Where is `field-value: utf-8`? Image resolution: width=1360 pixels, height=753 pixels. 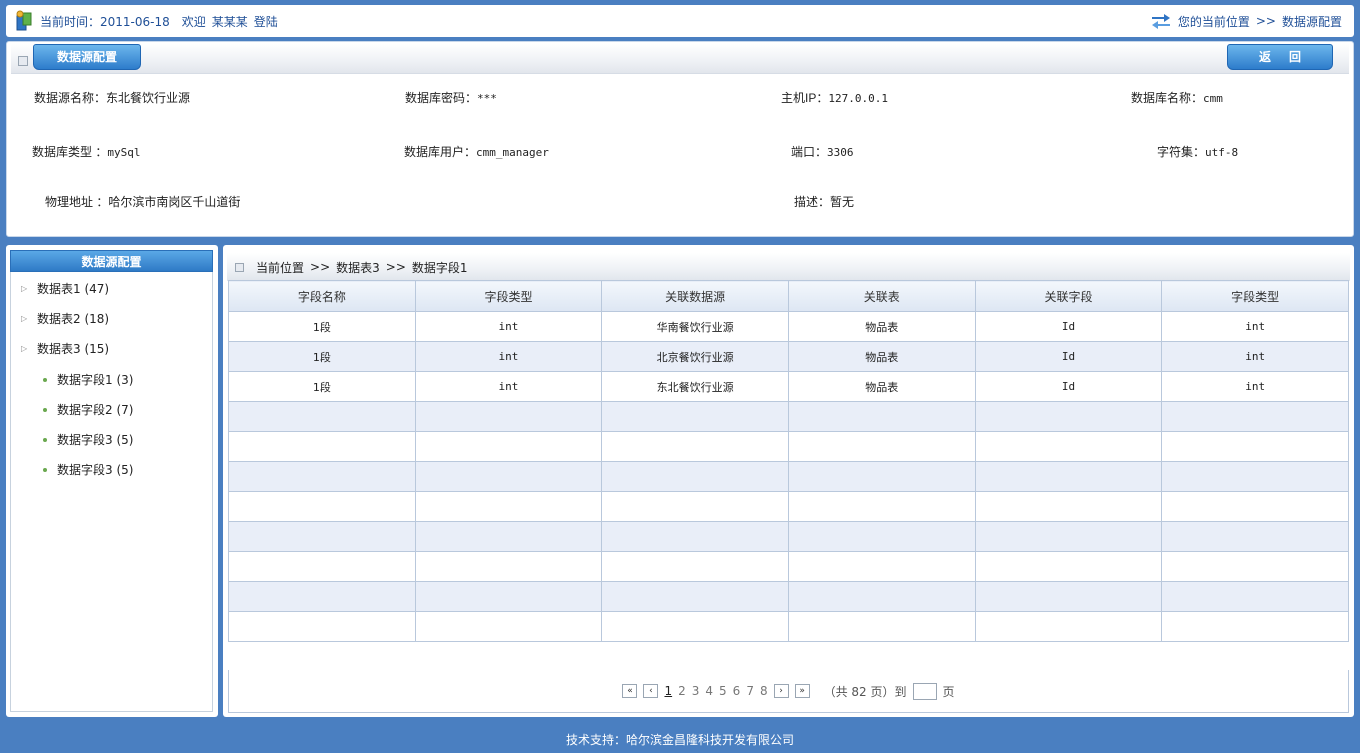 field-value: utf-8 is located at coordinates (1222, 152).